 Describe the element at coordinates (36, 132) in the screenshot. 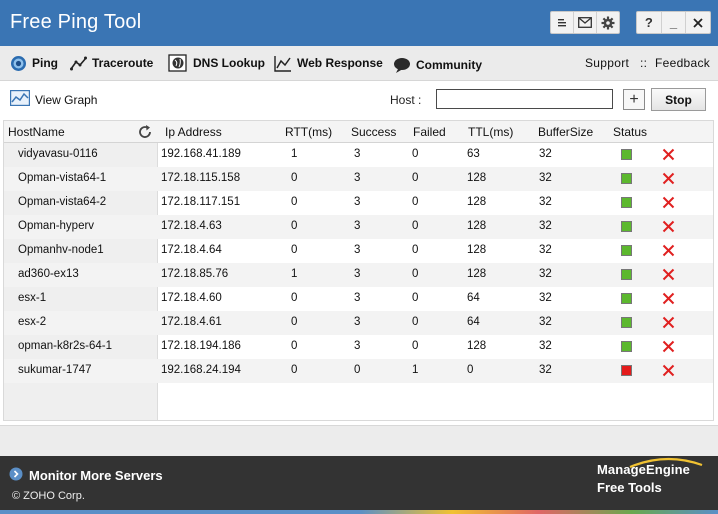

I see `column-header-hostname: HostName` at that location.